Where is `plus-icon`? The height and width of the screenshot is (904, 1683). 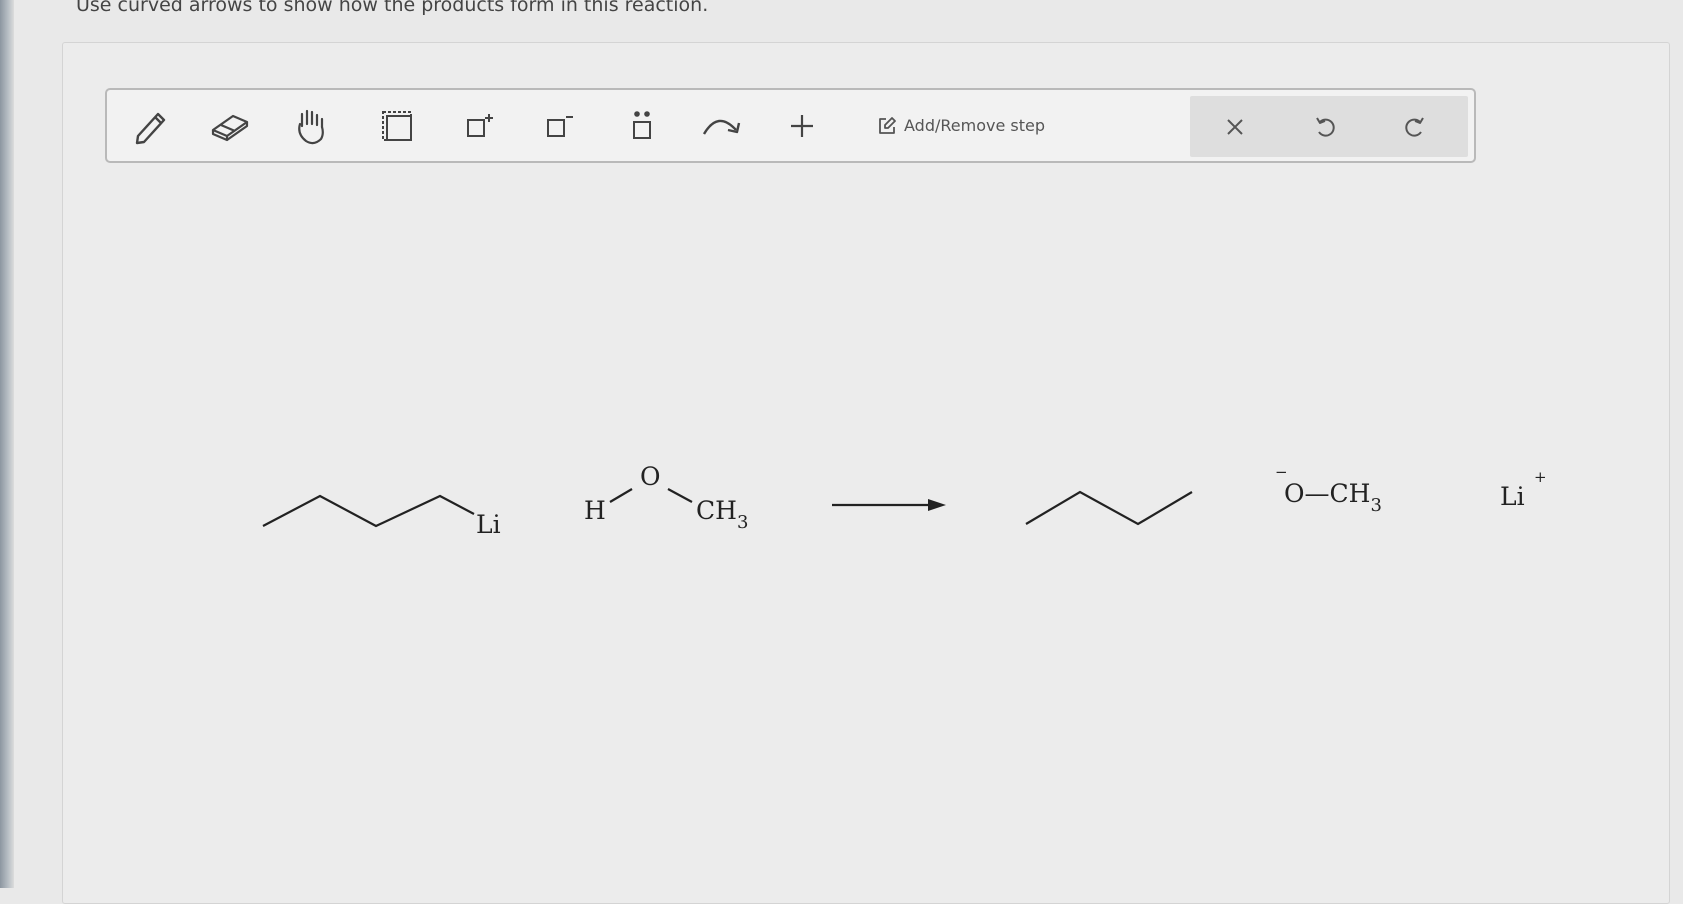 plus-icon is located at coordinates (802, 125).